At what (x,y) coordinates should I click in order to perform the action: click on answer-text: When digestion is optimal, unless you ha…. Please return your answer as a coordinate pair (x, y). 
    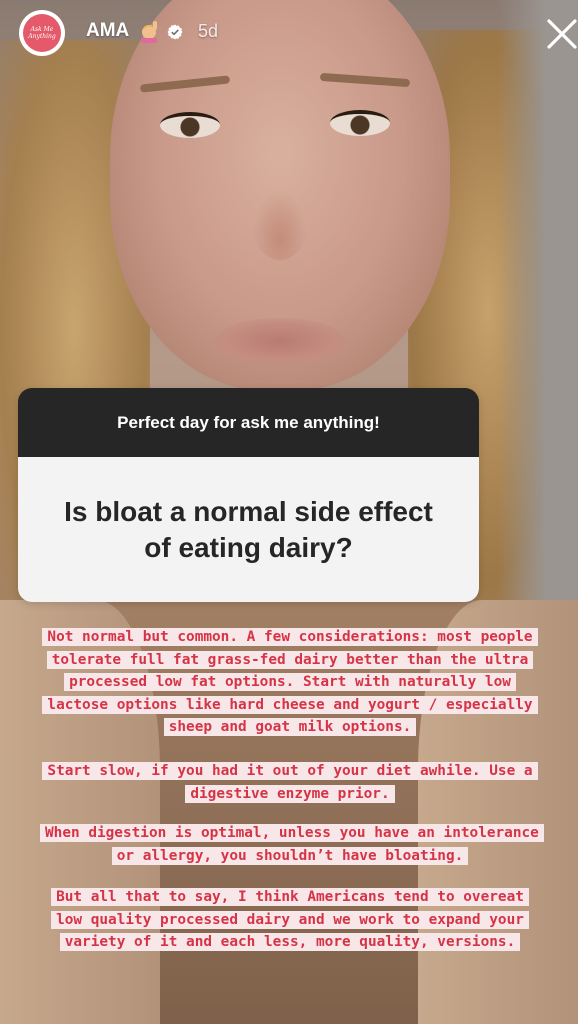
    Looking at the image, I should click on (292, 844).